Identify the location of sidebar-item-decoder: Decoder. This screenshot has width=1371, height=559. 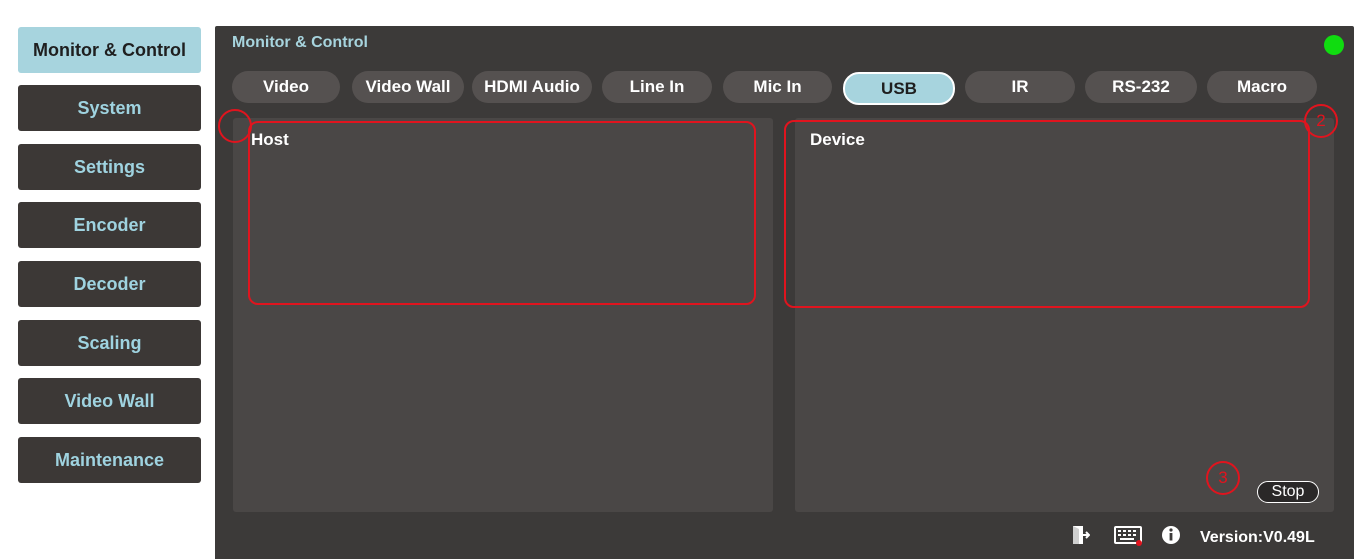
(109, 284).